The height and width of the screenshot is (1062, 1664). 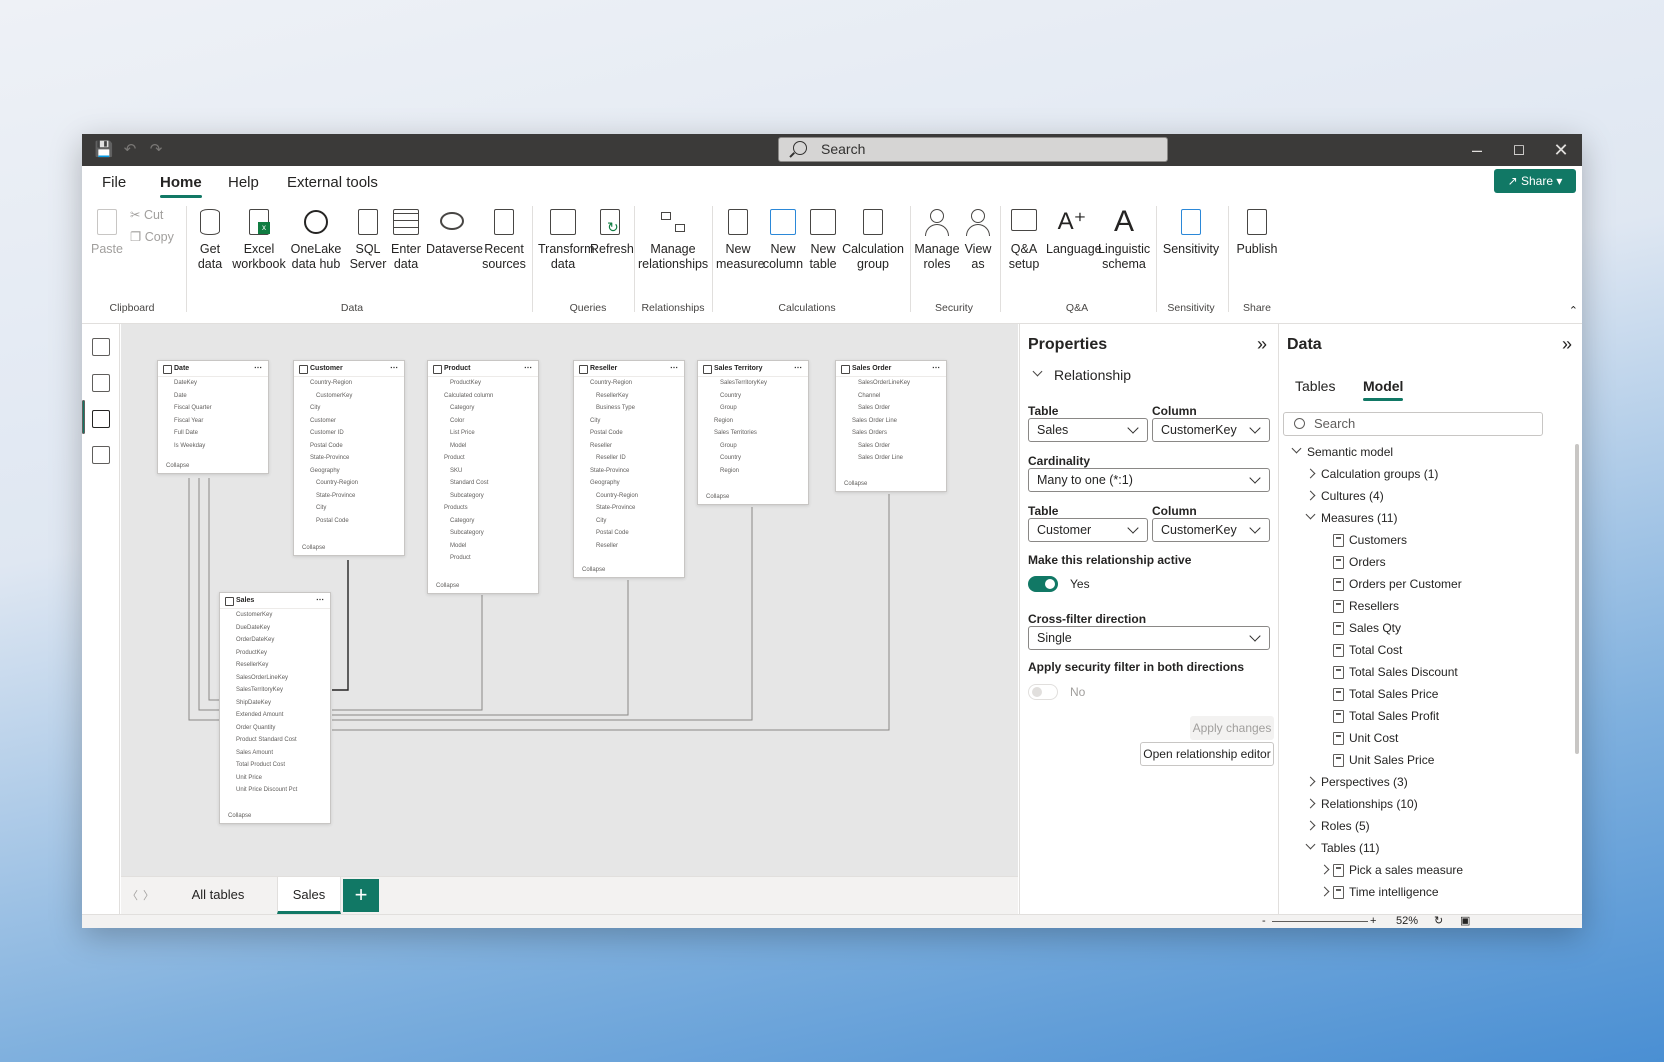 I want to click on table-field: List Price, so click(x=483, y=433).